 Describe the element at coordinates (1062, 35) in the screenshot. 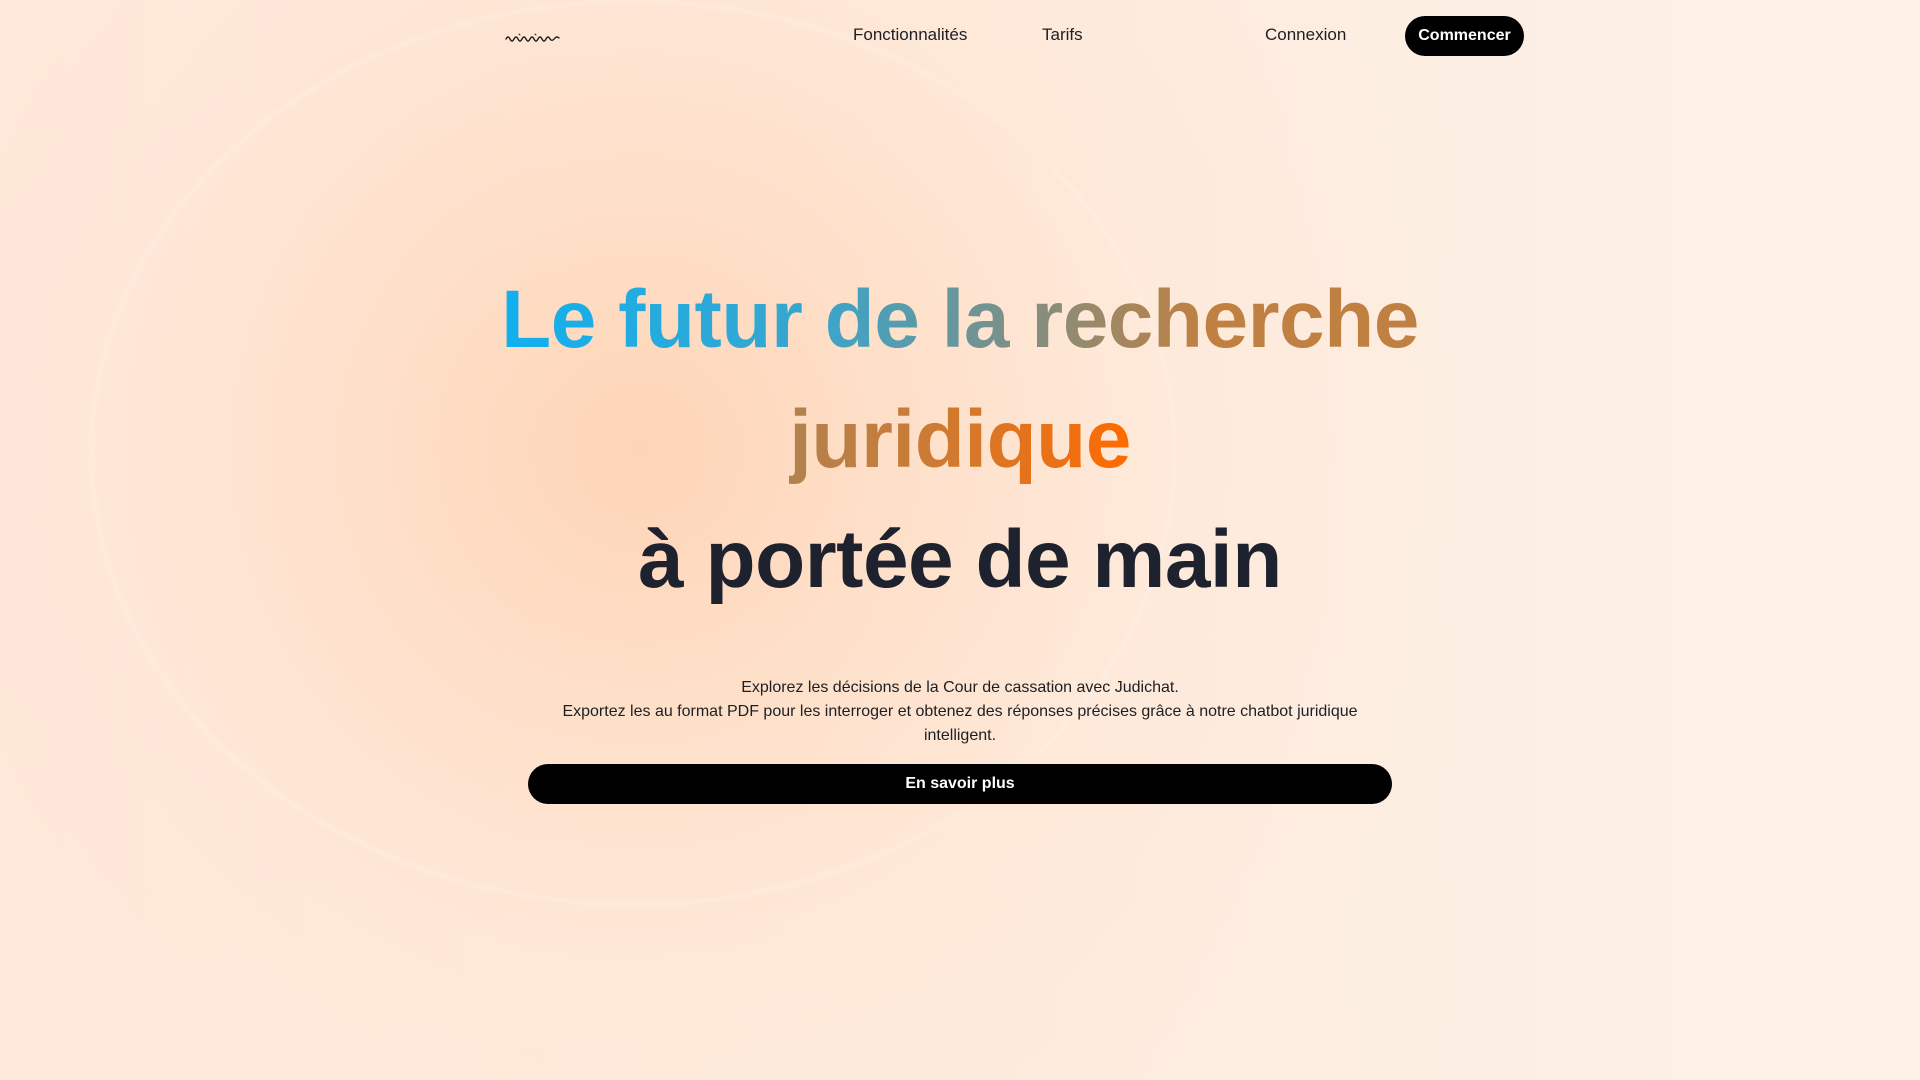

I see `nav-pricing-link: Tarifs` at that location.